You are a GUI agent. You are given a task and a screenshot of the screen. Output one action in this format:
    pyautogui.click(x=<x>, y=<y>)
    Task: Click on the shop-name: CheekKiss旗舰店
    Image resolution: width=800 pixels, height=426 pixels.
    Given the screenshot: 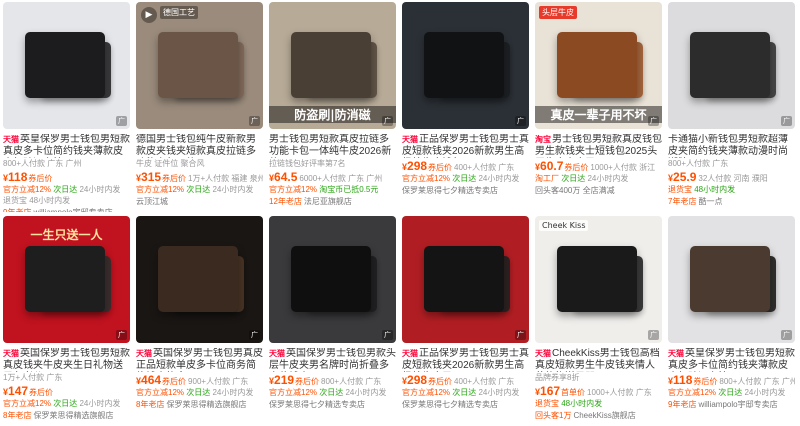 What is the action you would take?
    pyautogui.click(x=604, y=415)
    